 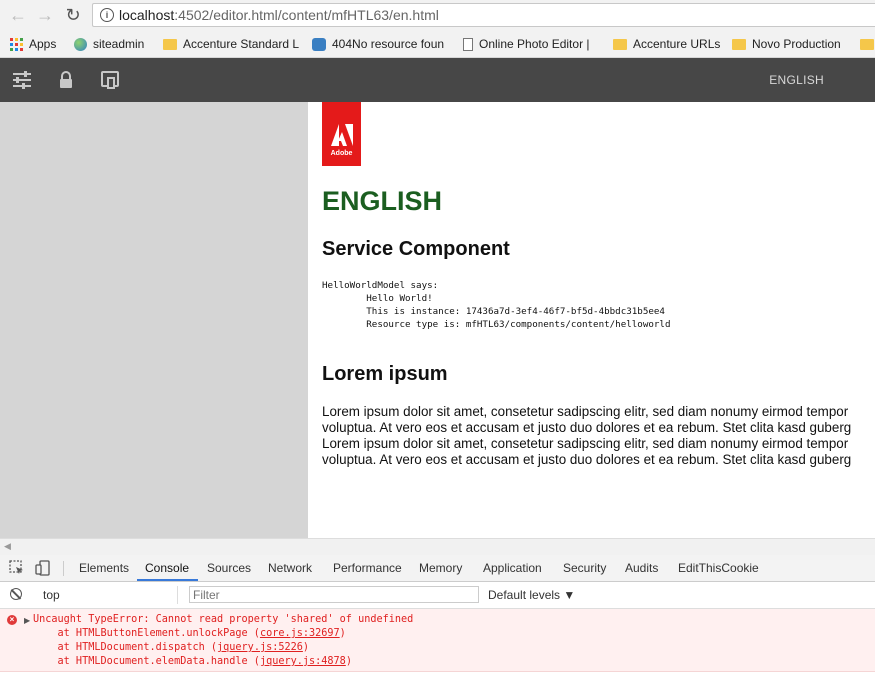 I want to click on console-prompt-row, so click(x=437, y=675).